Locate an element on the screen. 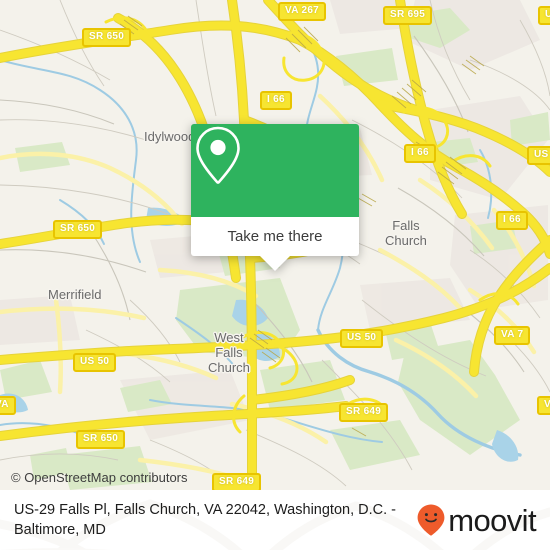 Image resolution: width=550 pixels, height=550 pixels. popup-card-header is located at coordinates (275, 170).